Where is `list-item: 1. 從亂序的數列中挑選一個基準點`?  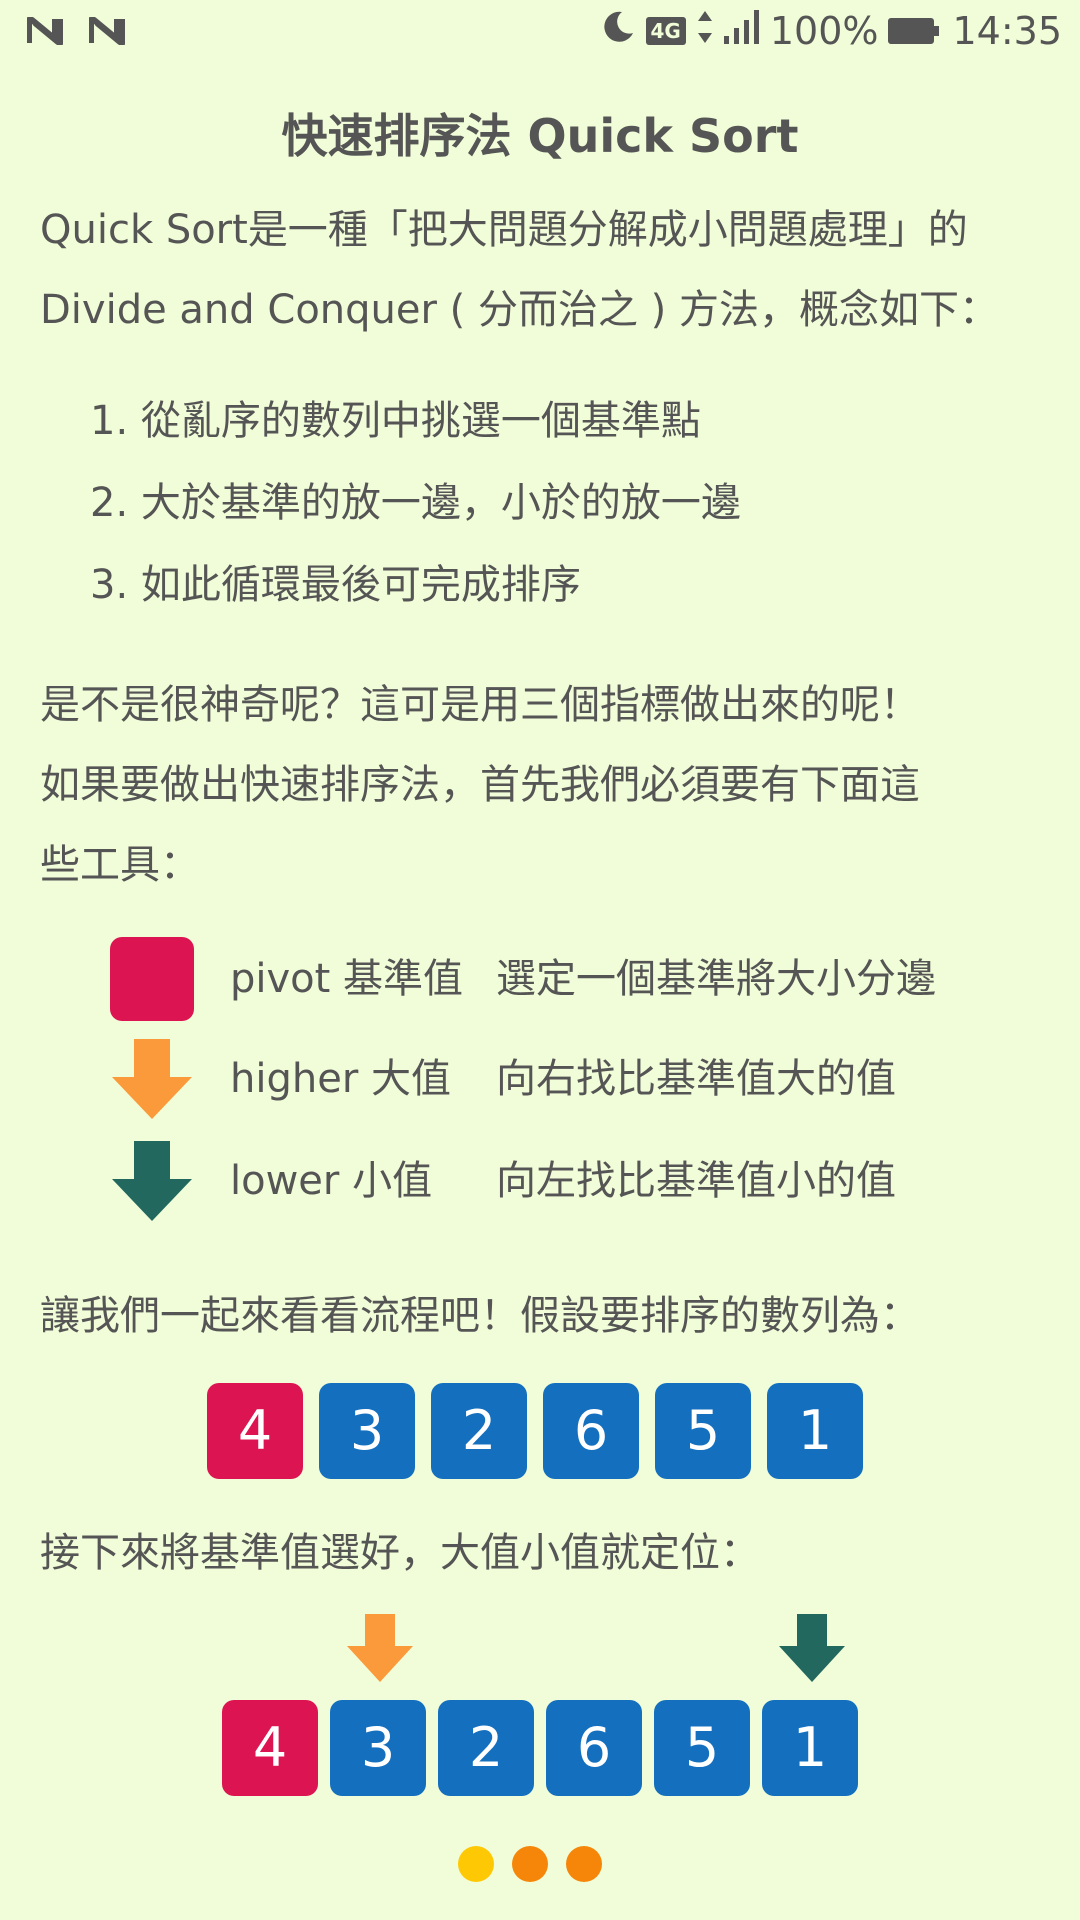 list-item: 1. 從亂序的數列中挑選一個基準點 is located at coordinates (395, 421).